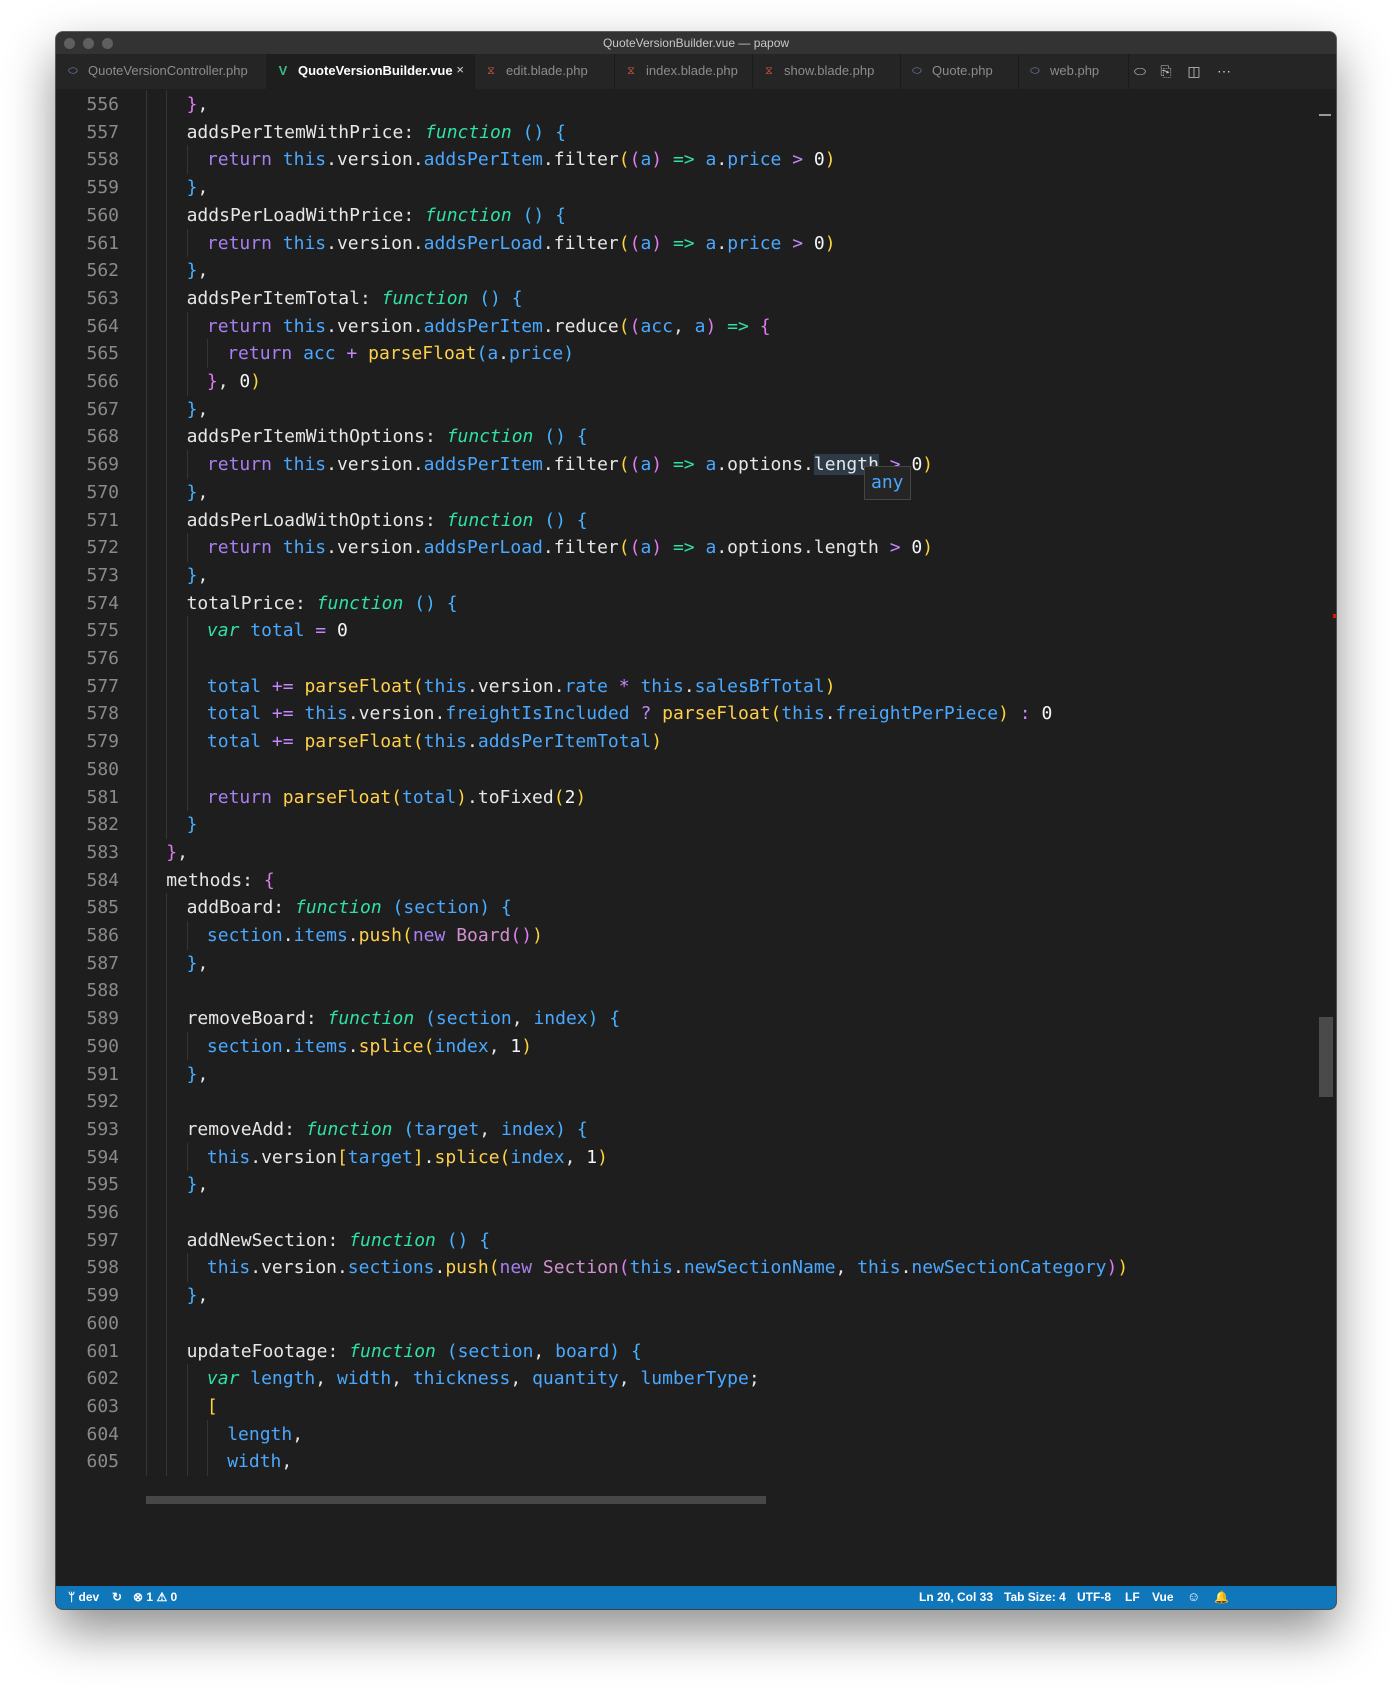  What do you see at coordinates (1140, 71) in the screenshot?
I see `more-tabs-icon: ⬭` at bounding box center [1140, 71].